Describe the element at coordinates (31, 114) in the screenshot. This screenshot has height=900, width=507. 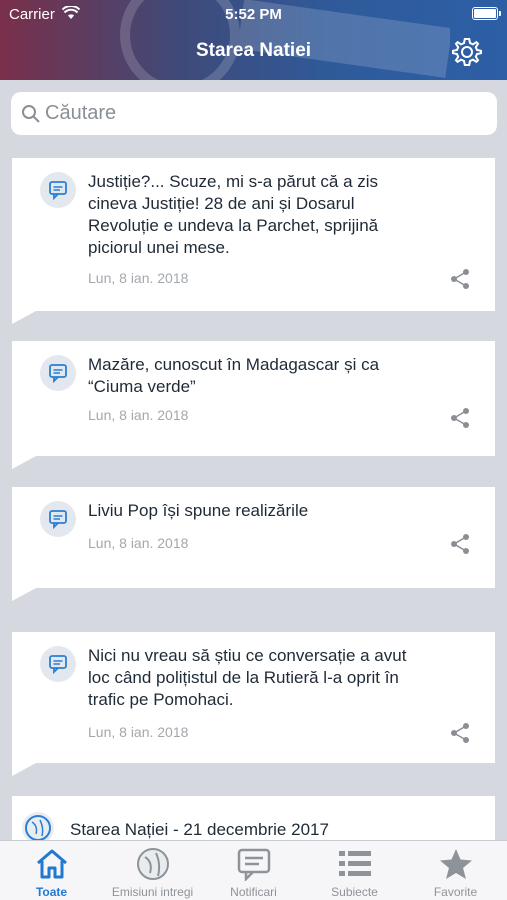
I see `search-icon` at that location.